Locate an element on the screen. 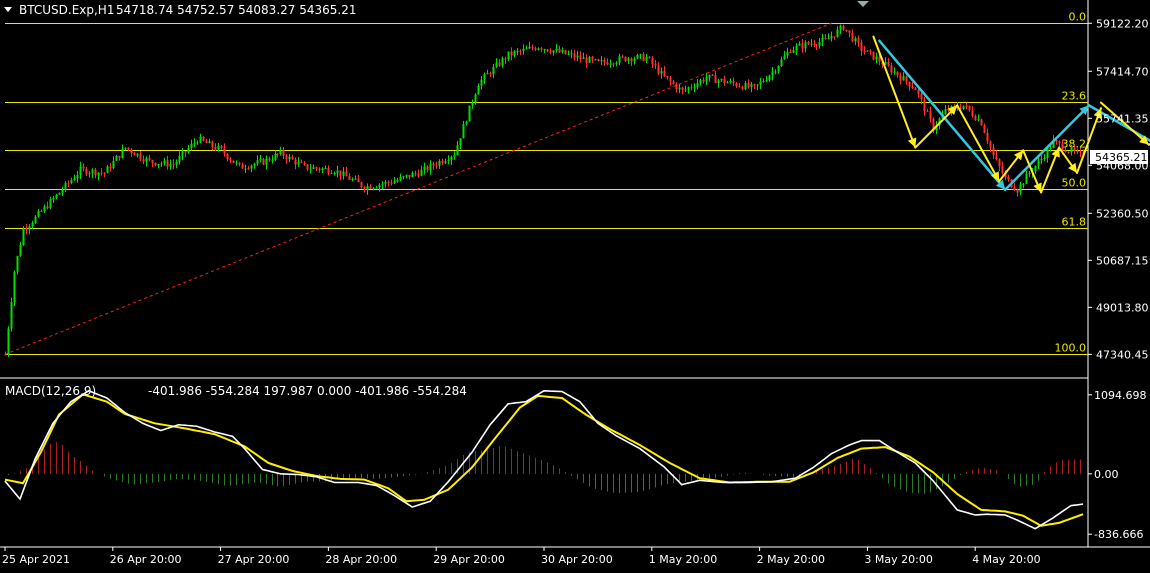  price-tick-label: 52360.50 is located at coordinates (1122, 213).